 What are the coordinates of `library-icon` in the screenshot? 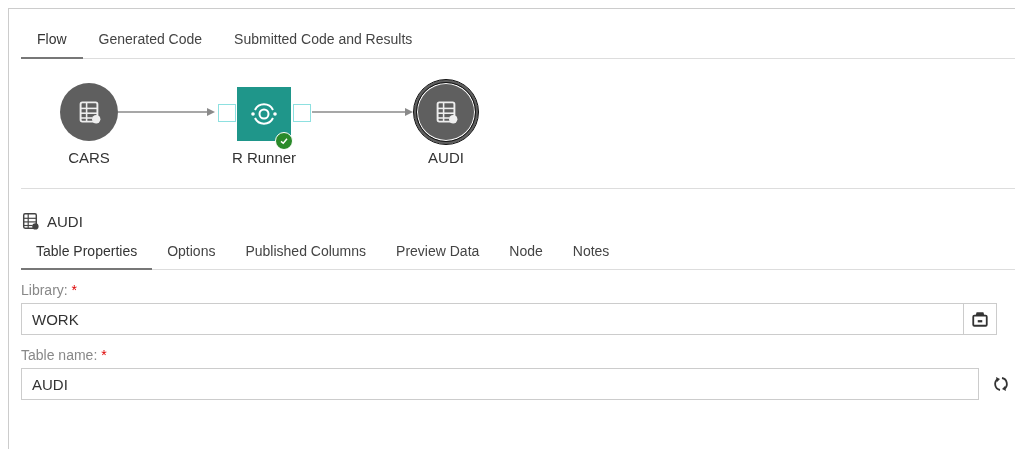 It's located at (980, 319).